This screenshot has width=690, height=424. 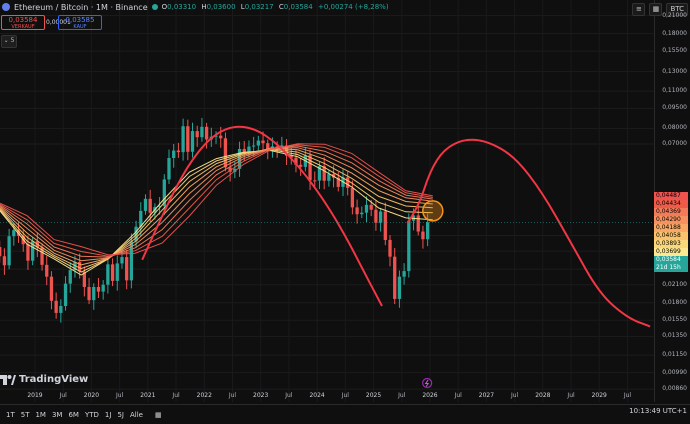 I want to click on price-tick-label: 0,01150, so click(x=674, y=355).